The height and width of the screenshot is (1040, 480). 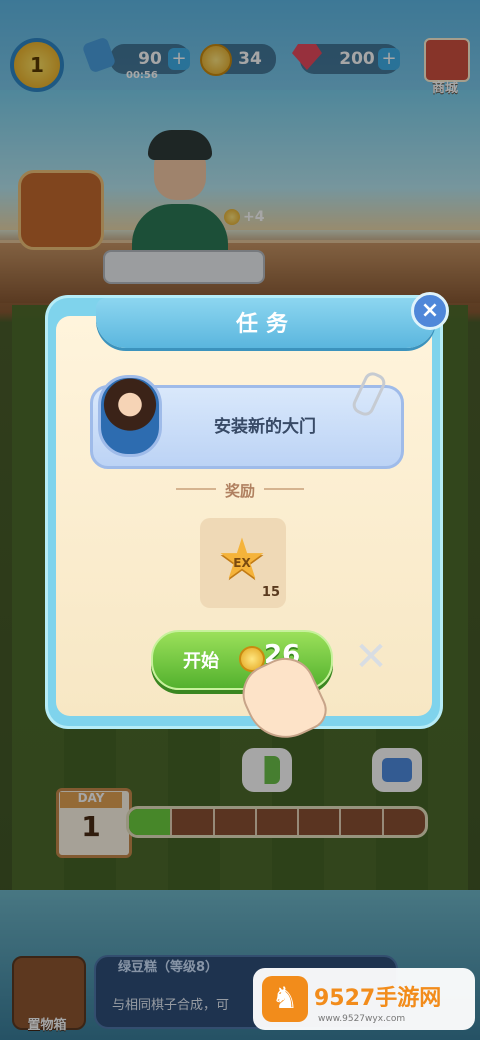 I want to click on crossed-tools-icon: ✕, so click(x=371, y=657).